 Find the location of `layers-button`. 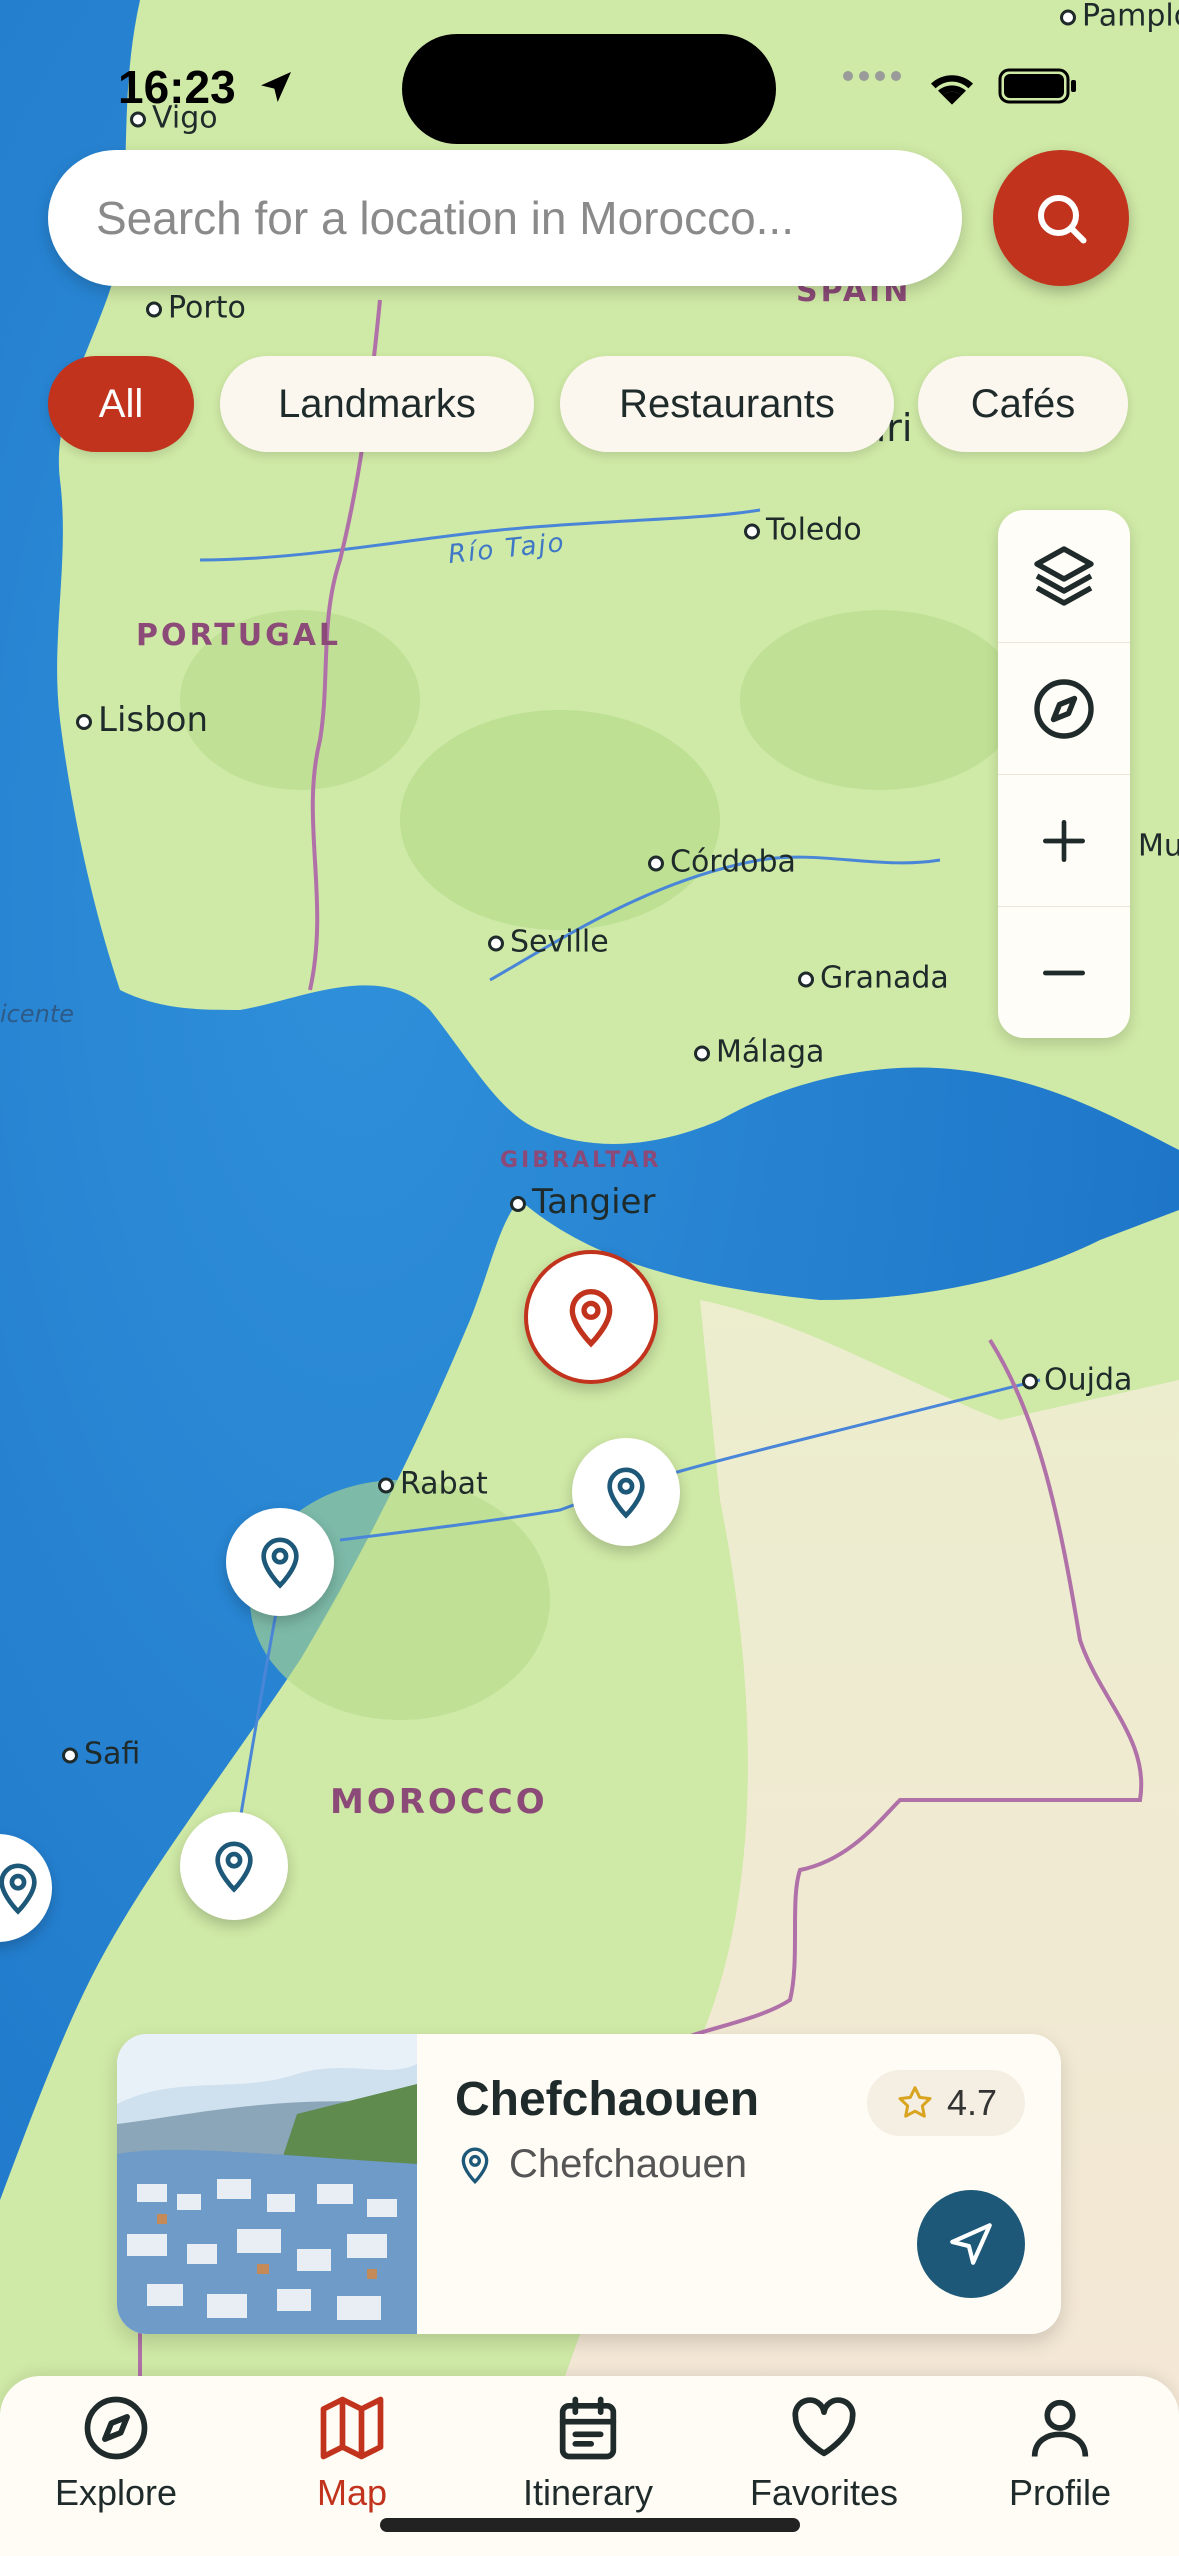

layers-button is located at coordinates (1064, 576).